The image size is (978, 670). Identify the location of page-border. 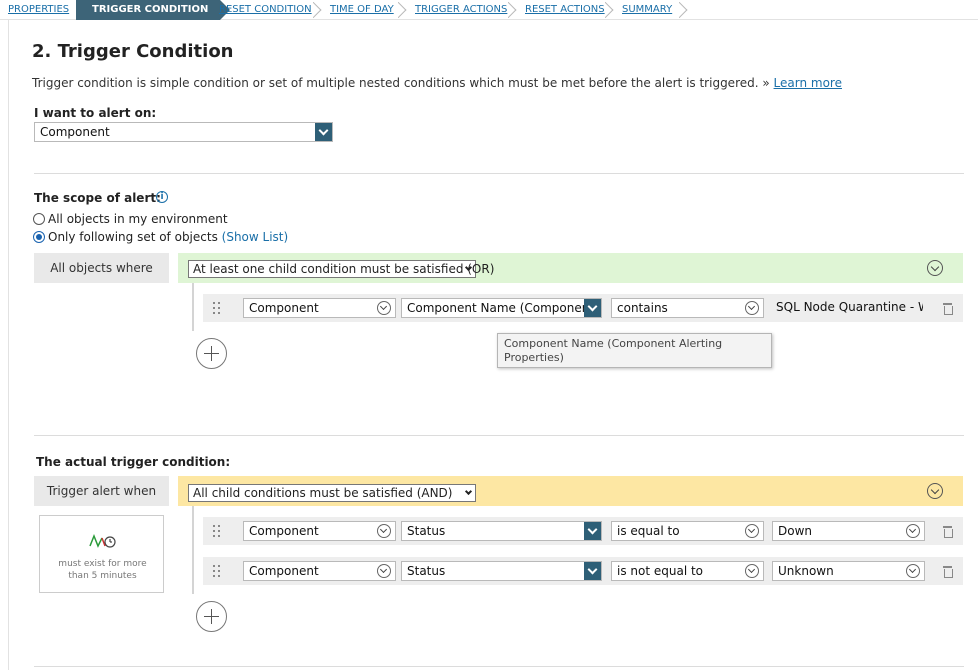
(8, 345).